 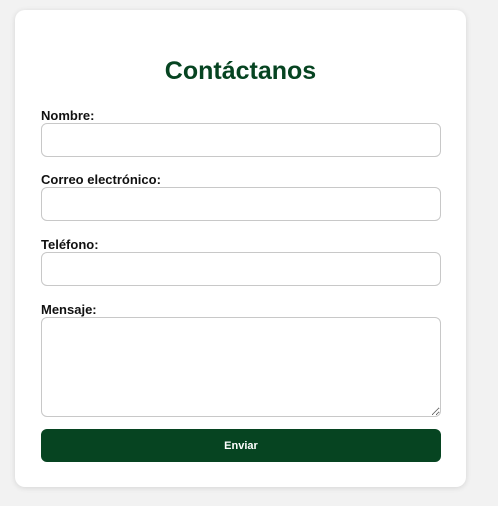 I want to click on email-input, so click(x=241, y=204).